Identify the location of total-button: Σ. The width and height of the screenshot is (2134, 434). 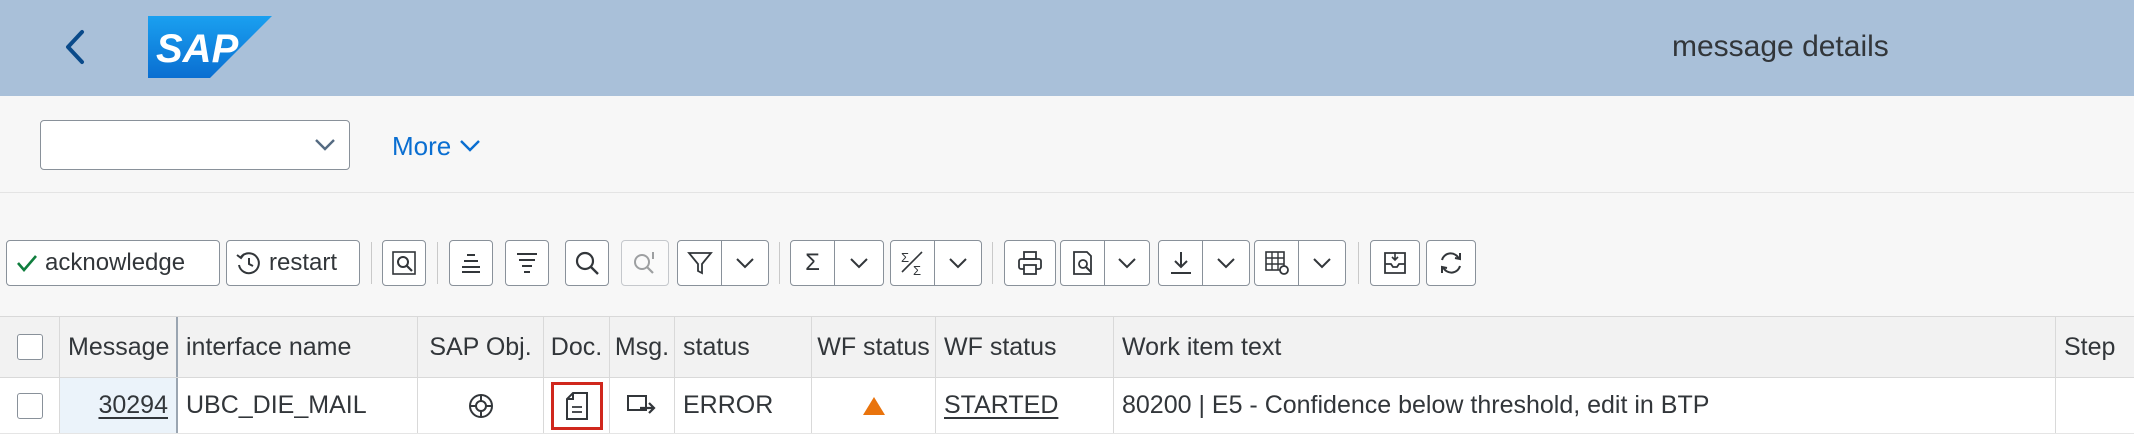
(837, 263).